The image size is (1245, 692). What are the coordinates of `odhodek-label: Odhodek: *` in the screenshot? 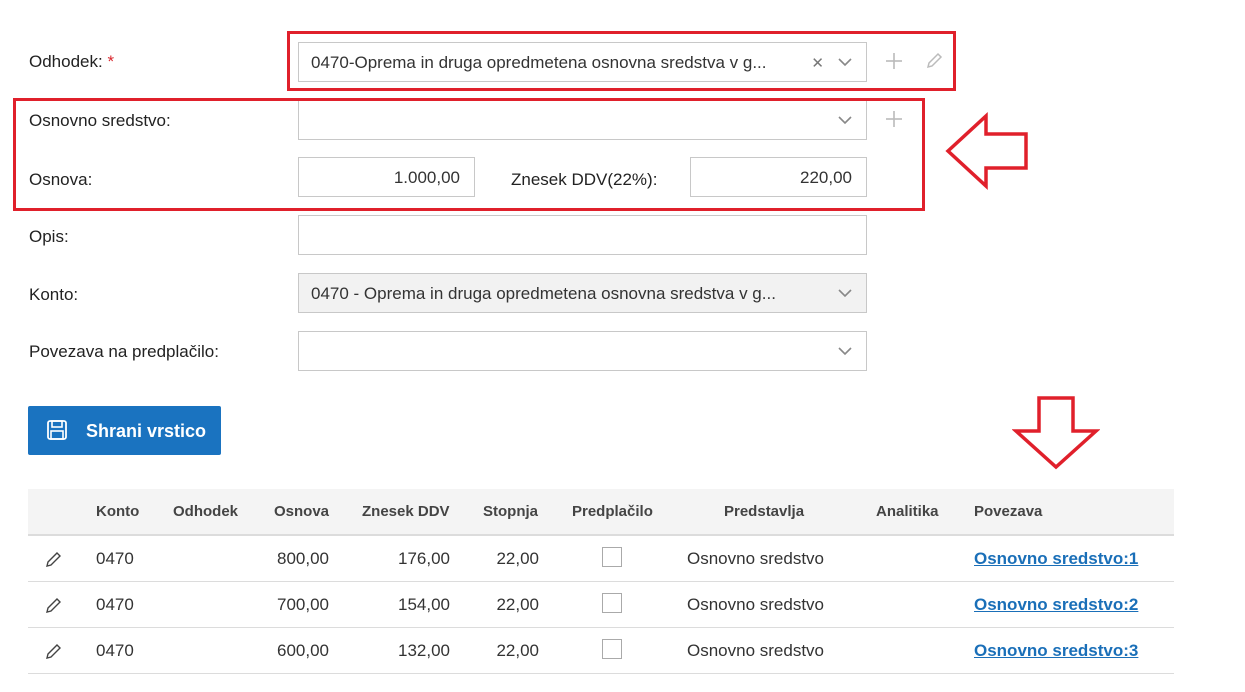 It's located at (71, 62).